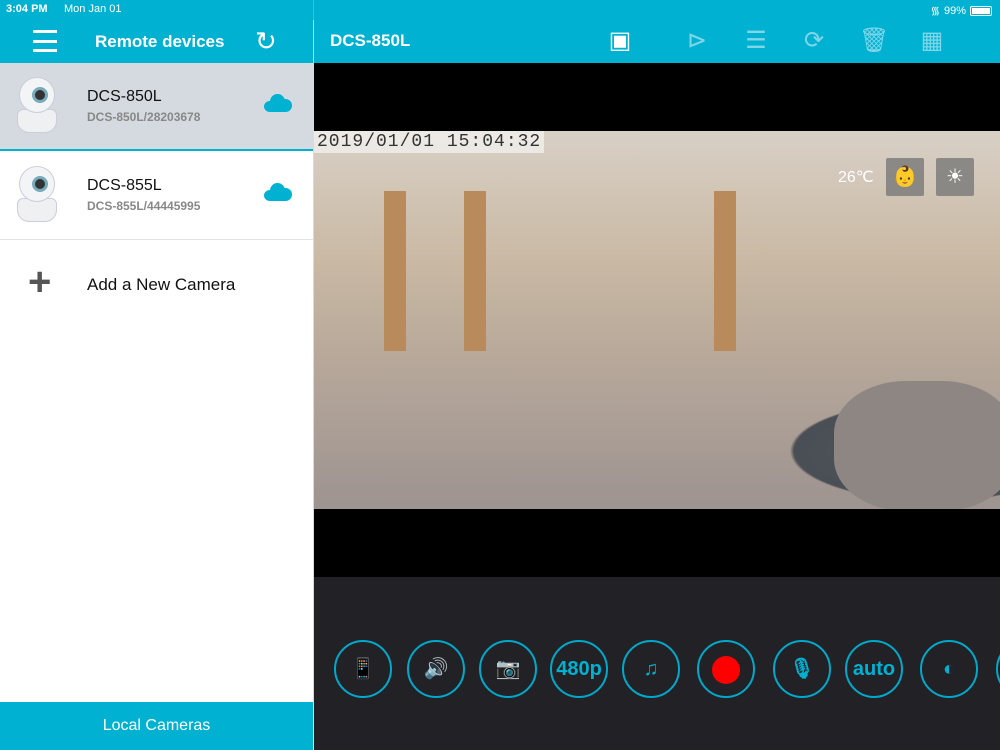  I want to click on night-mode-button: auto, so click(874, 669).